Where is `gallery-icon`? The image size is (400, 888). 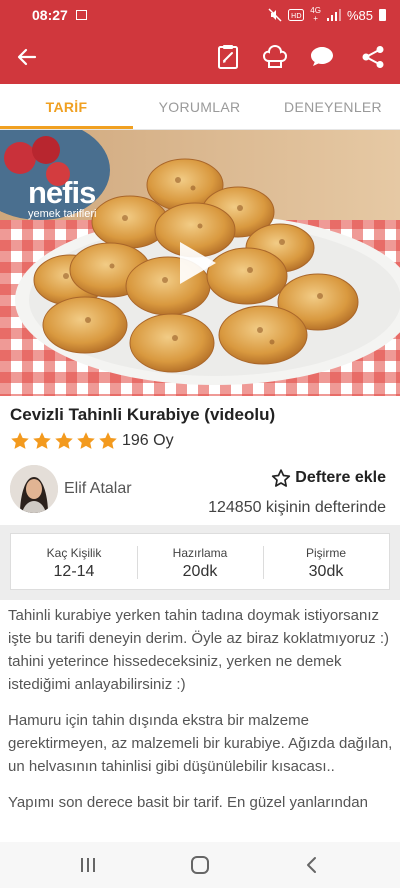
gallery-icon is located at coordinates (81, 15).